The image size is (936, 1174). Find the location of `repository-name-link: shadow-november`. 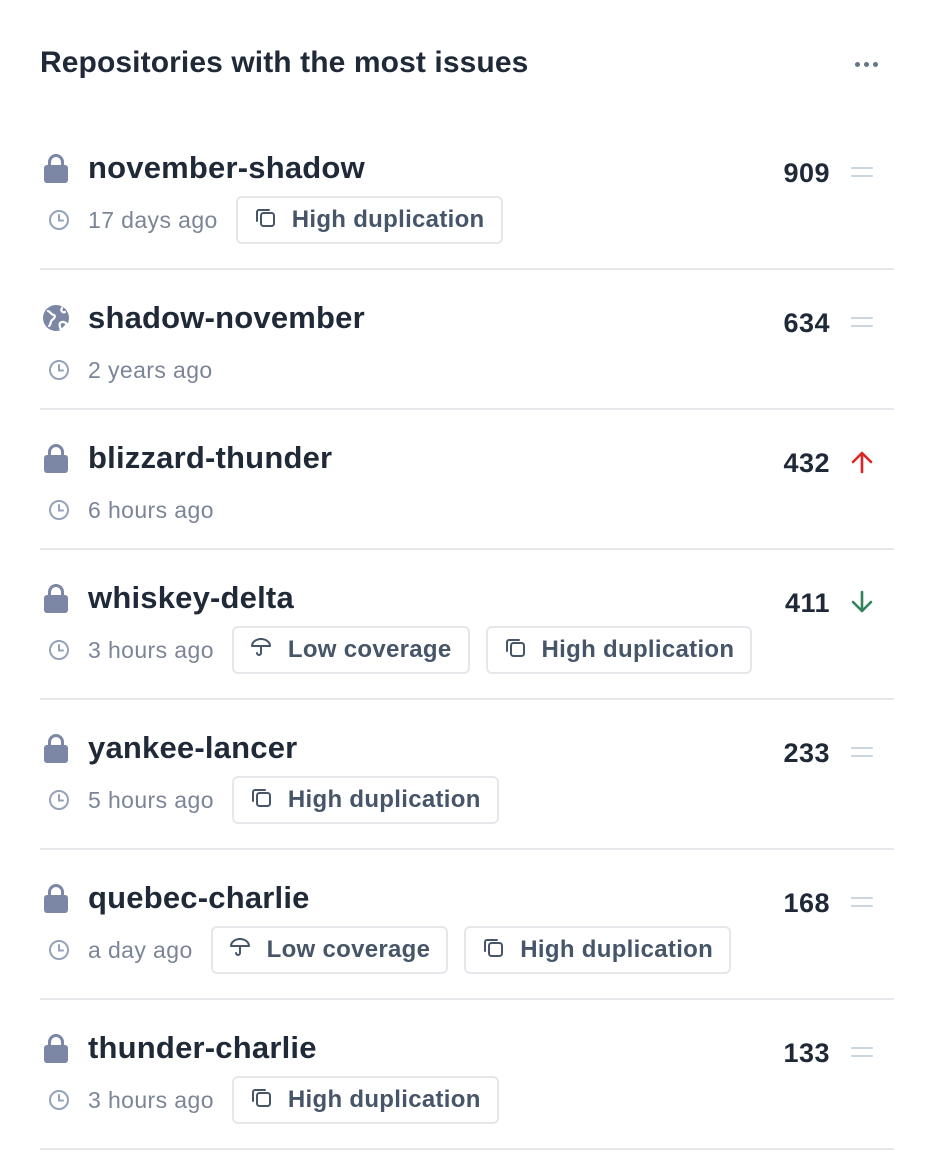

repository-name-link: shadow-november is located at coordinates (226, 318).